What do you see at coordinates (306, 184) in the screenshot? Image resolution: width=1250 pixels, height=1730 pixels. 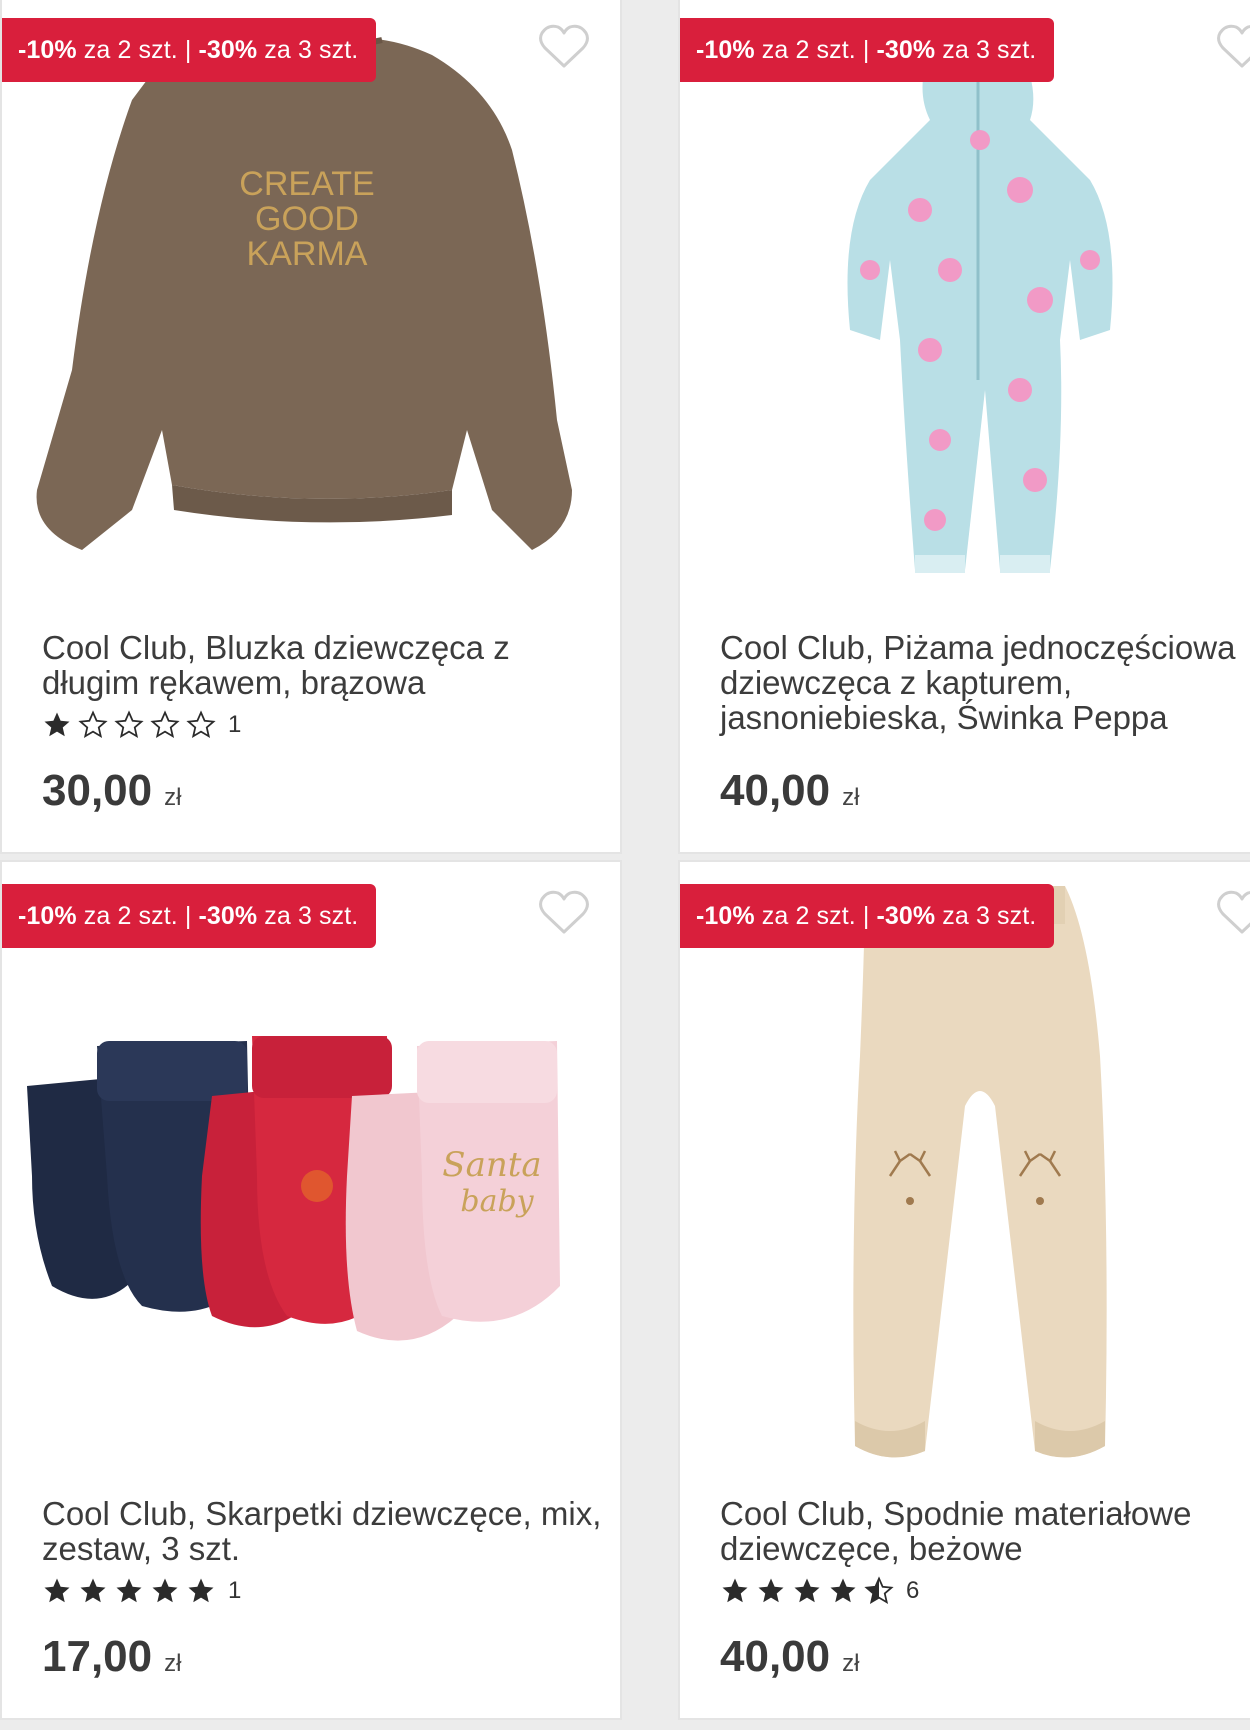 I see `sweater-print-line1: CREATE` at bounding box center [306, 184].